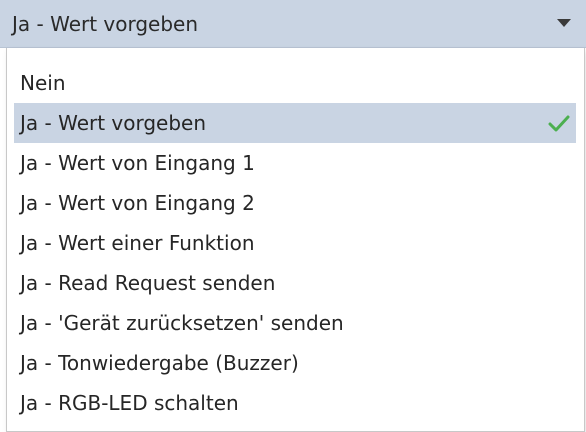 This screenshot has height=432, width=586. Describe the element at coordinates (159, 363) in the screenshot. I see `option-label: Ja - Tonwiedergabe (Buzzer)` at that location.